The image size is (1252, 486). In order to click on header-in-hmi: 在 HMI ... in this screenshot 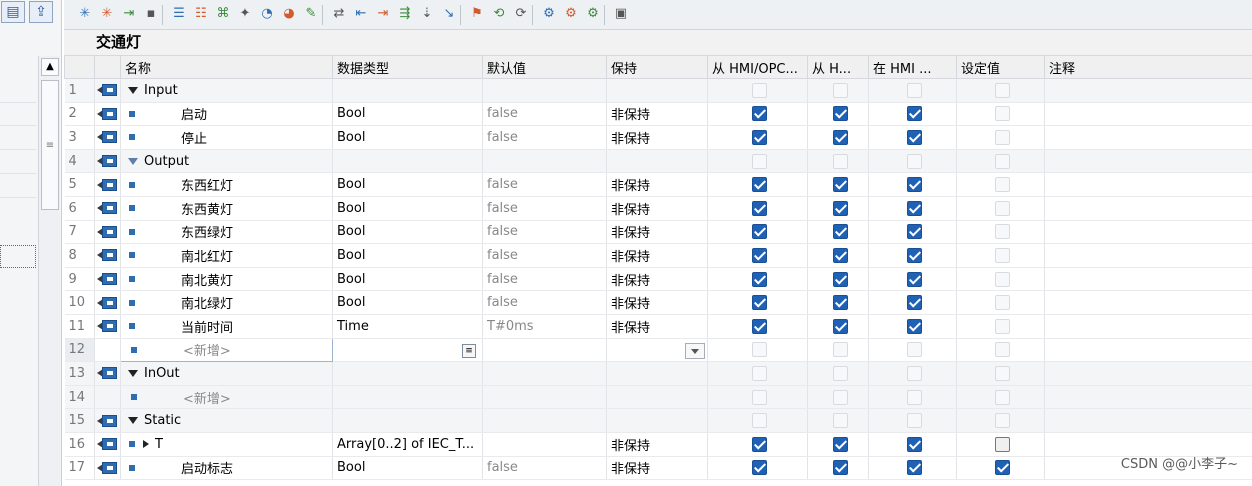, I will do `click(912, 67)`.